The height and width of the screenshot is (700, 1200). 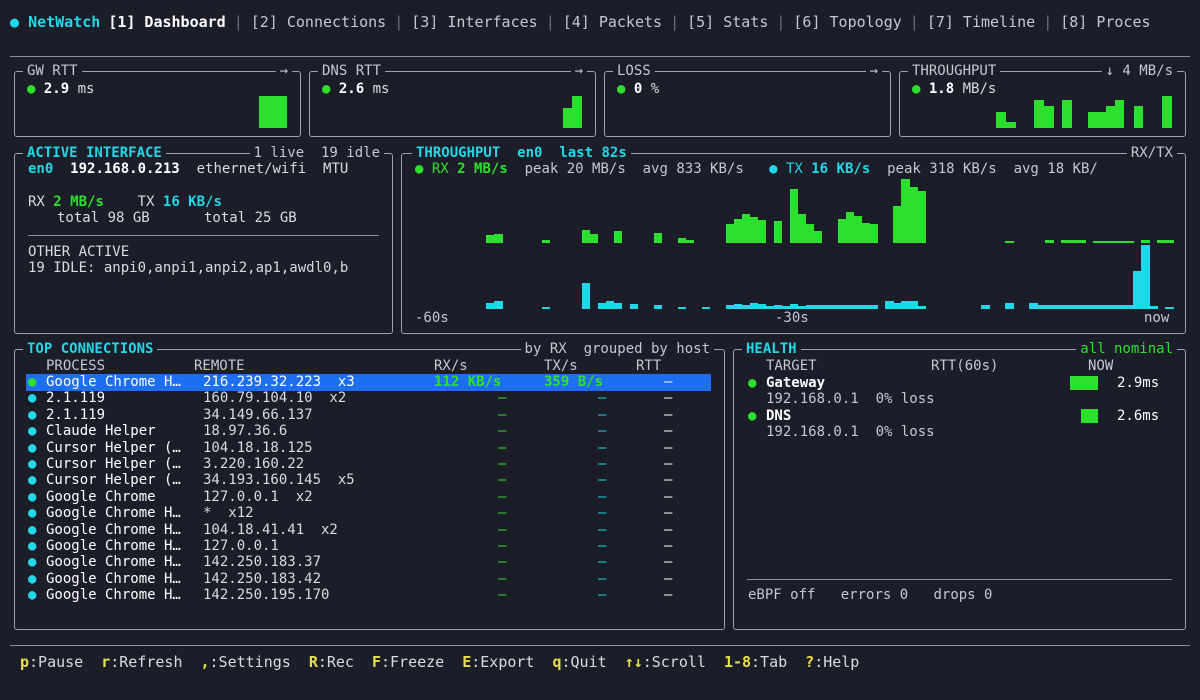 I want to click on connection-rx: 112 KB/s, so click(x=468, y=382).